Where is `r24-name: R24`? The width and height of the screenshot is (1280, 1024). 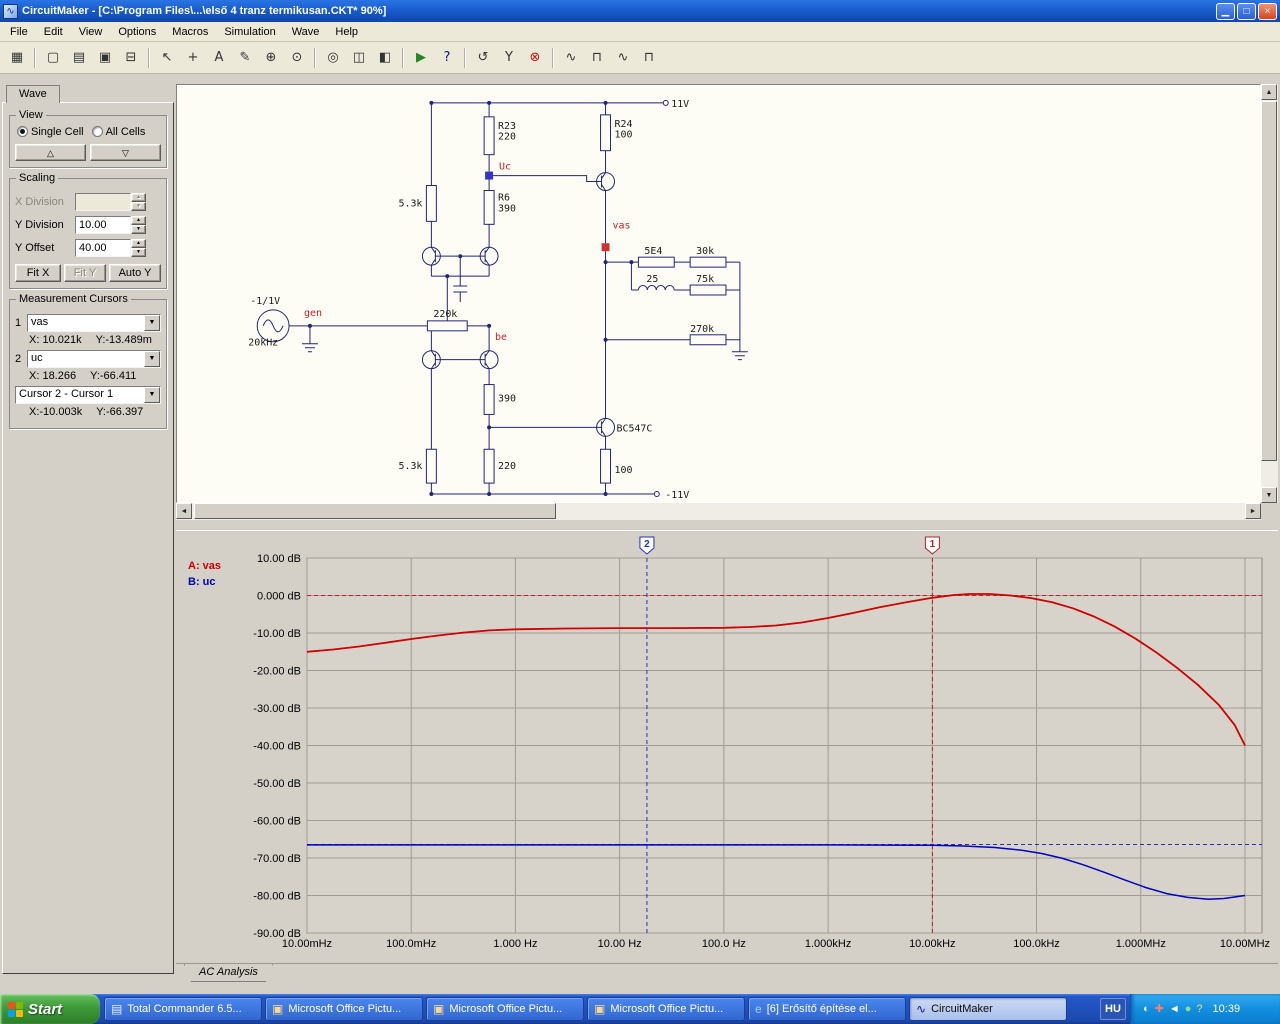
r24-name: R24 is located at coordinates (623, 124).